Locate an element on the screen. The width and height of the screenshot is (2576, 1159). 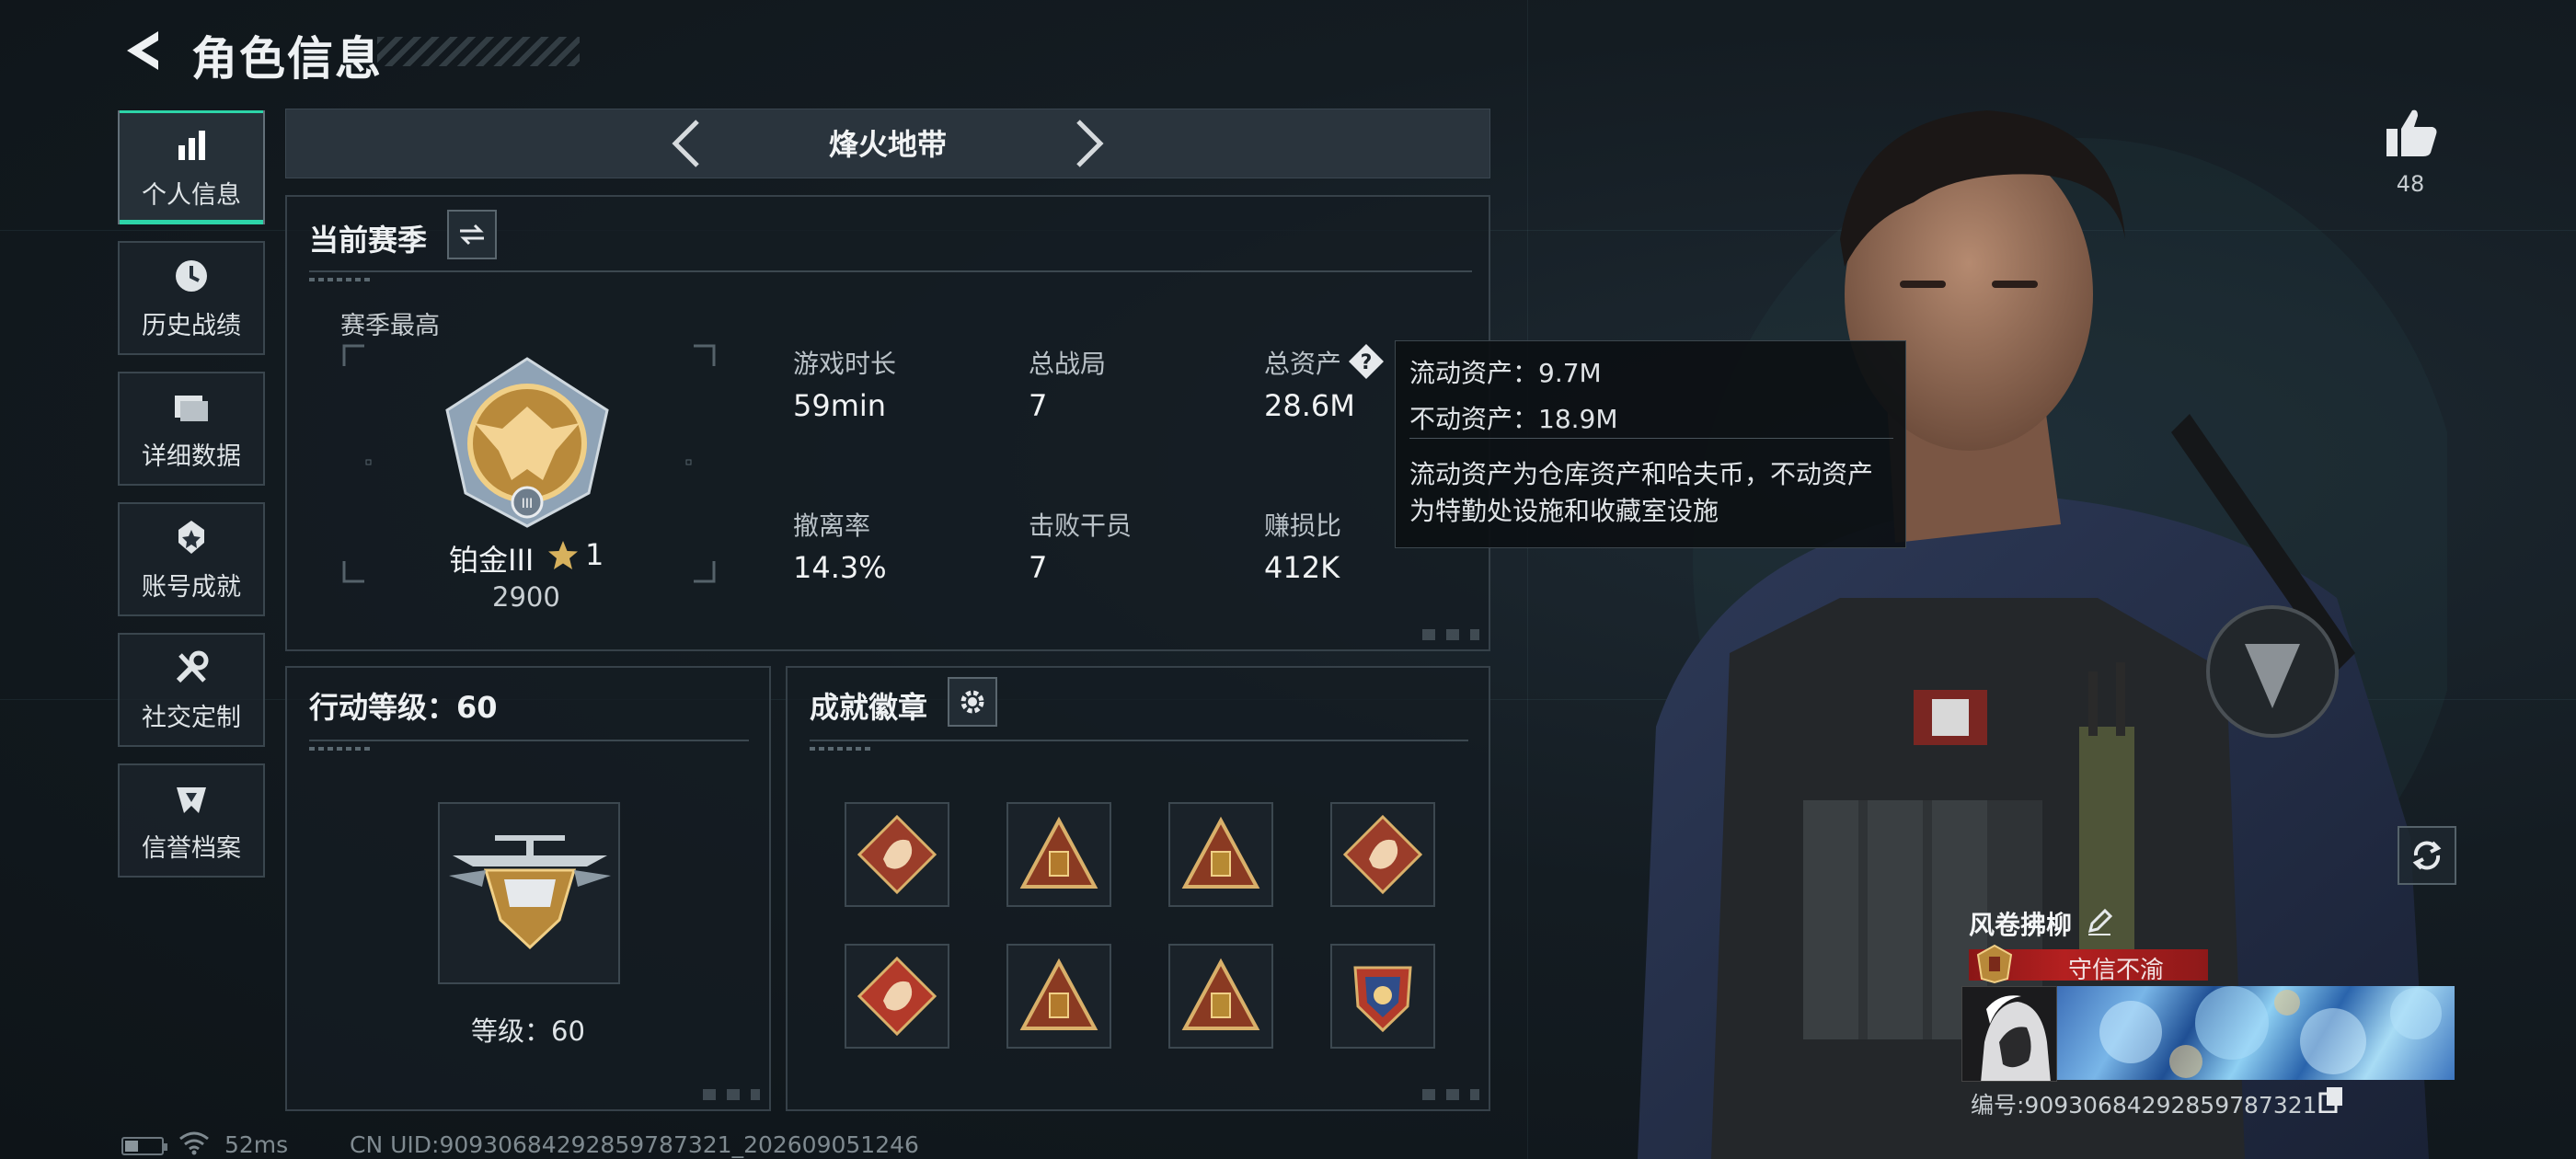
stat-label-matches: 总战局 is located at coordinates (1068, 364).